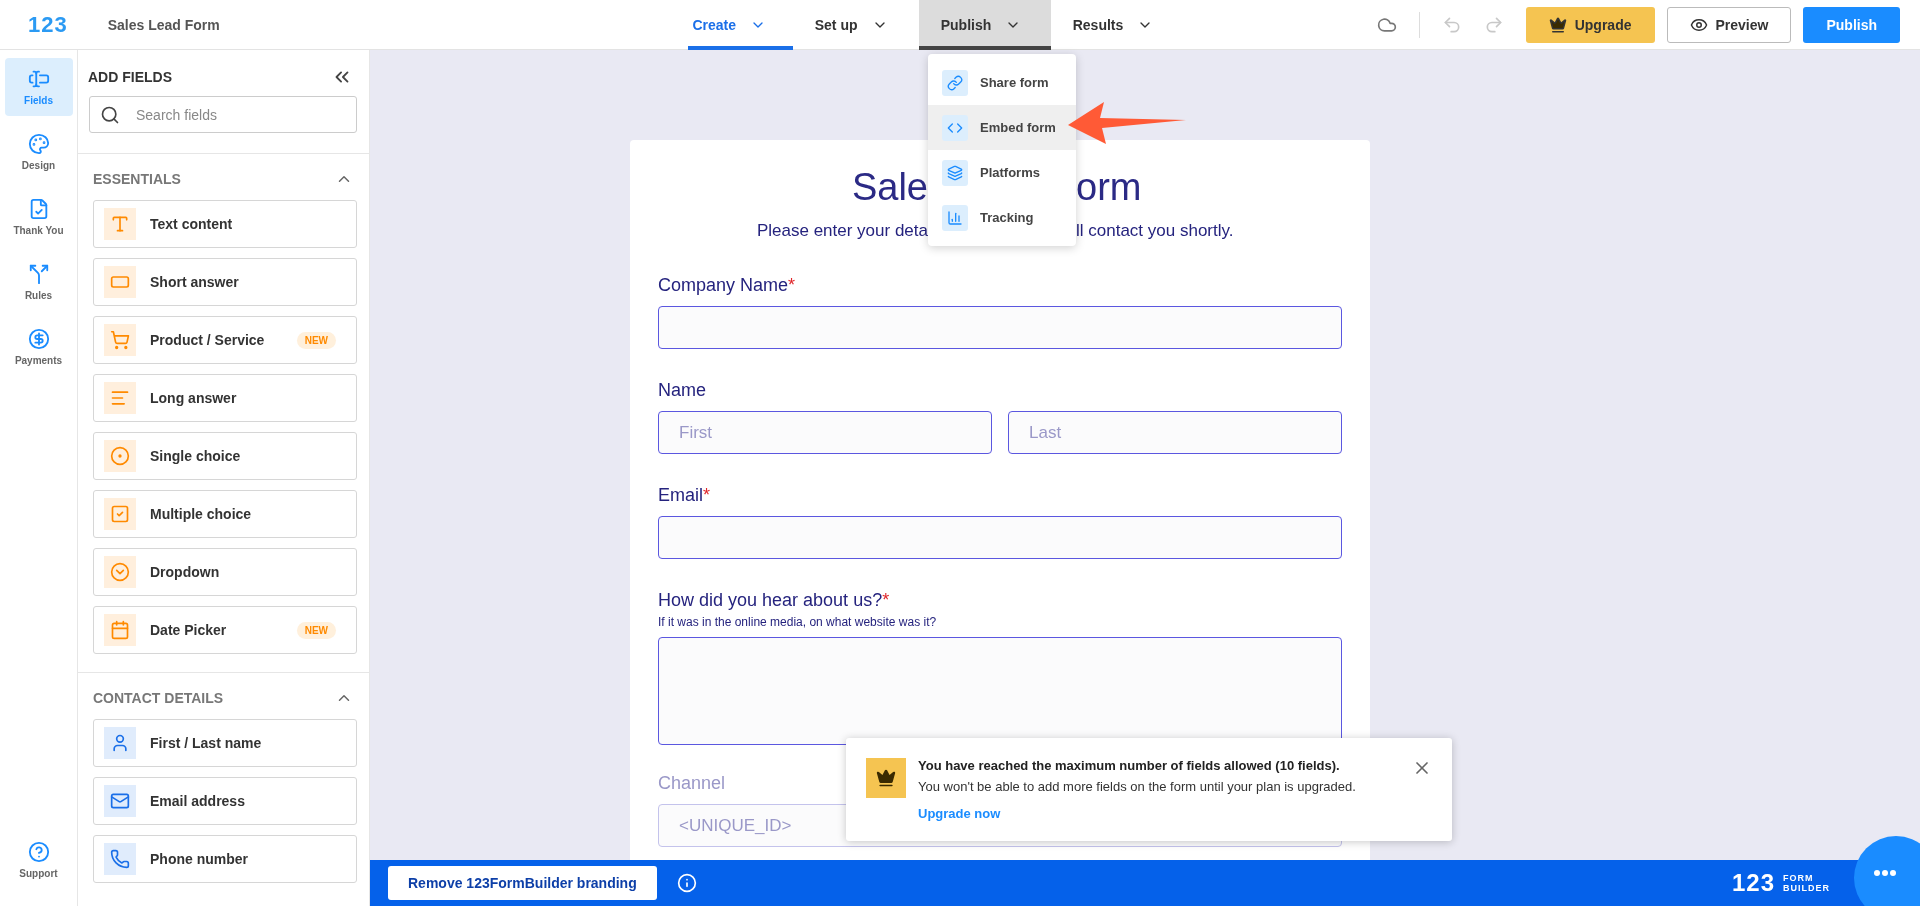  What do you see at coordinates (1806, 883) in the screenshot?
I see `footer-logo-words: FORM BUILDER` at bounding box center [1806, 883].